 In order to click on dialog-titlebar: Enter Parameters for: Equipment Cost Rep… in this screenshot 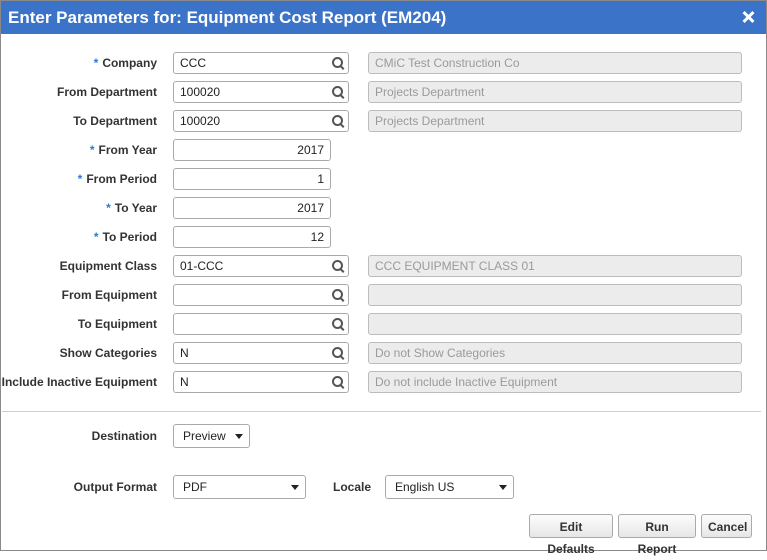, I will do `click(383, 17)`.